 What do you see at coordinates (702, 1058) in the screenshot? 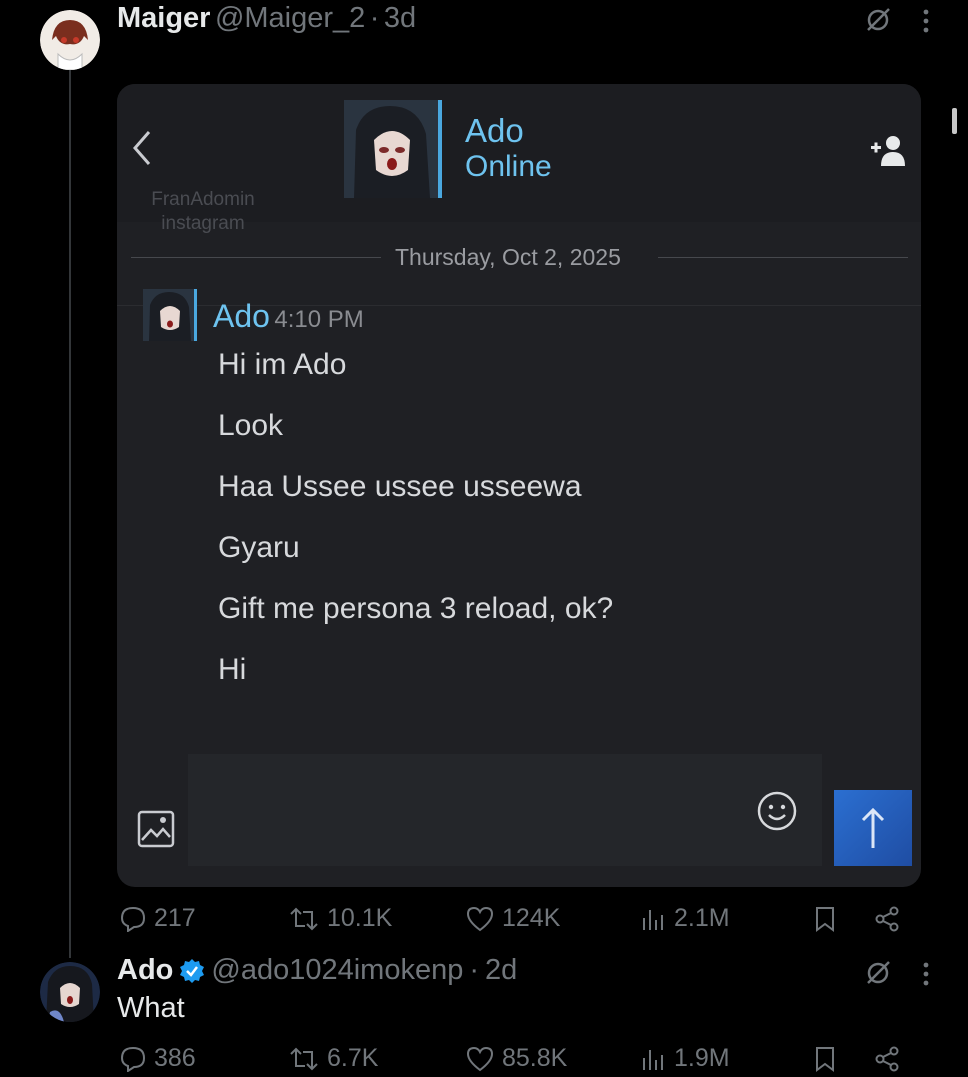
I see `views-count: 1.9M` at bounding box center [702, 1058].